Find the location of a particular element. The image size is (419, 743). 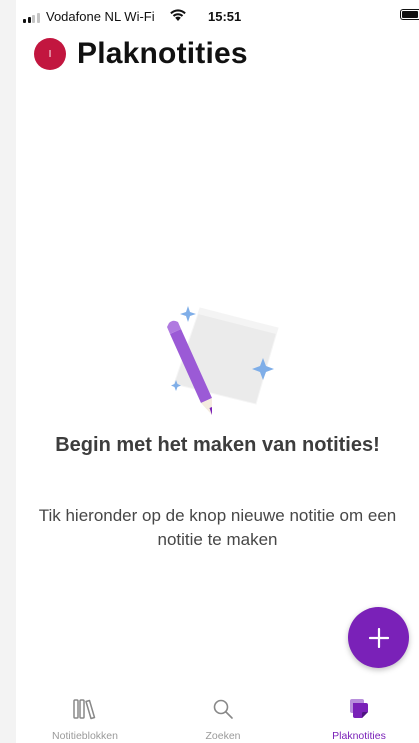

signal-strength-icon is located at coordinates (31, 18).